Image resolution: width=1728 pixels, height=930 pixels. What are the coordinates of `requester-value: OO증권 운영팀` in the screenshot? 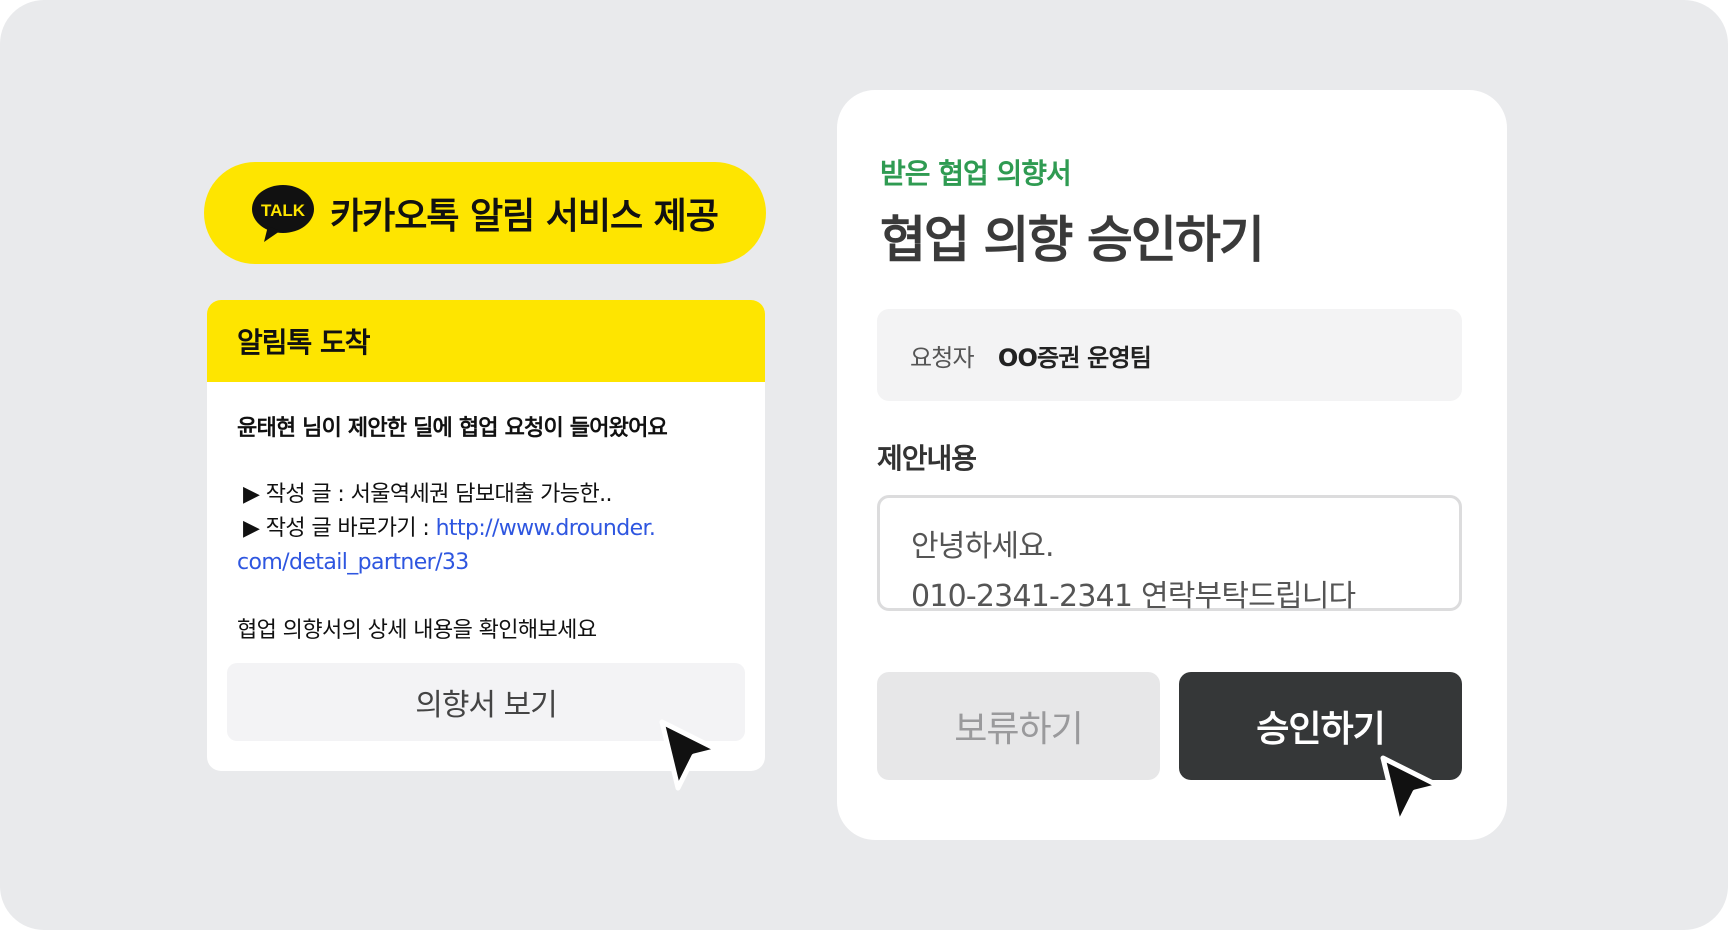 It's located at (1074, 357).